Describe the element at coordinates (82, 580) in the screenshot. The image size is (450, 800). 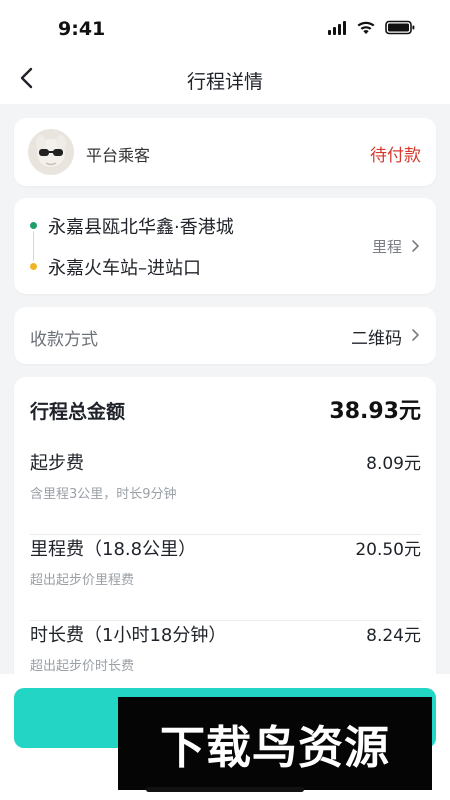
I see `fee-description: 超出起步价里程费` at that location.